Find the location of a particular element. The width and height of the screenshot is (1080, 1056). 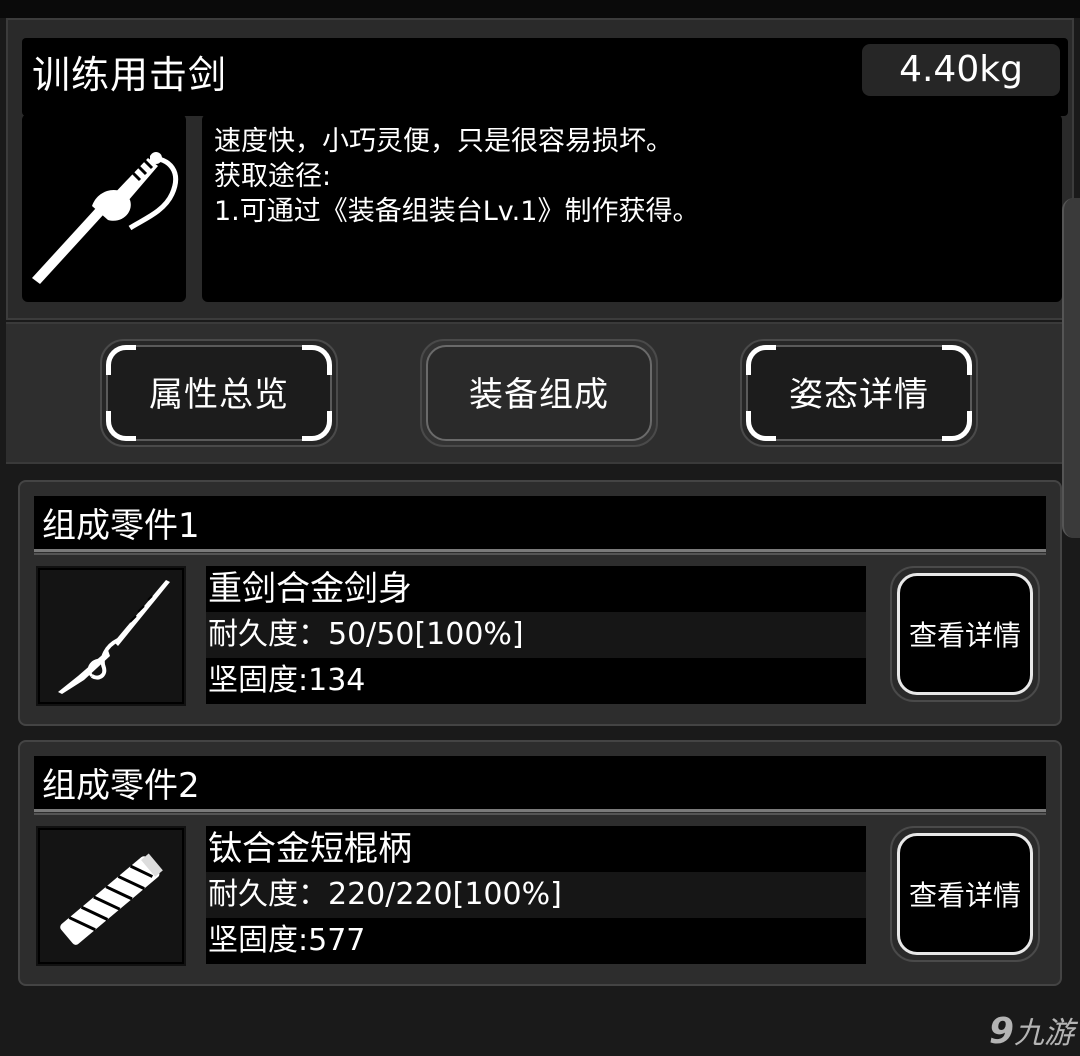

part-info: 钛合金短棍柄 耐久度：220/220[100%] 坚固度:577 is located at coordinates (536, 895).